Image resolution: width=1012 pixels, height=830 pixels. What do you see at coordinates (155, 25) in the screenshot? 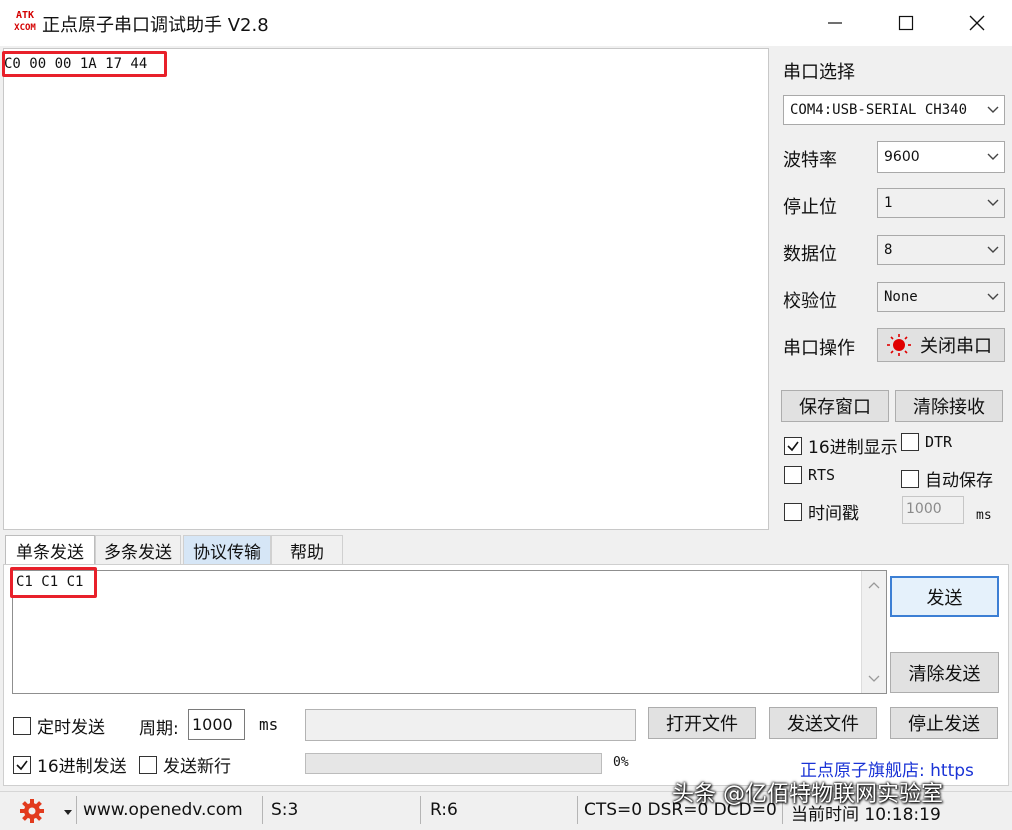
I see `window-title: 正点原子串口调试助手 V2.8` at bounding box center [155, 25].